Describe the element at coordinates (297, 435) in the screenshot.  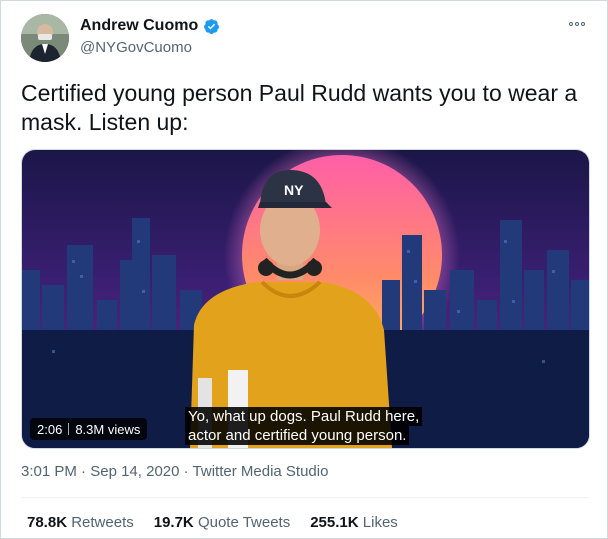
I see `caption-line-2: actor and certified young person.` at that location.